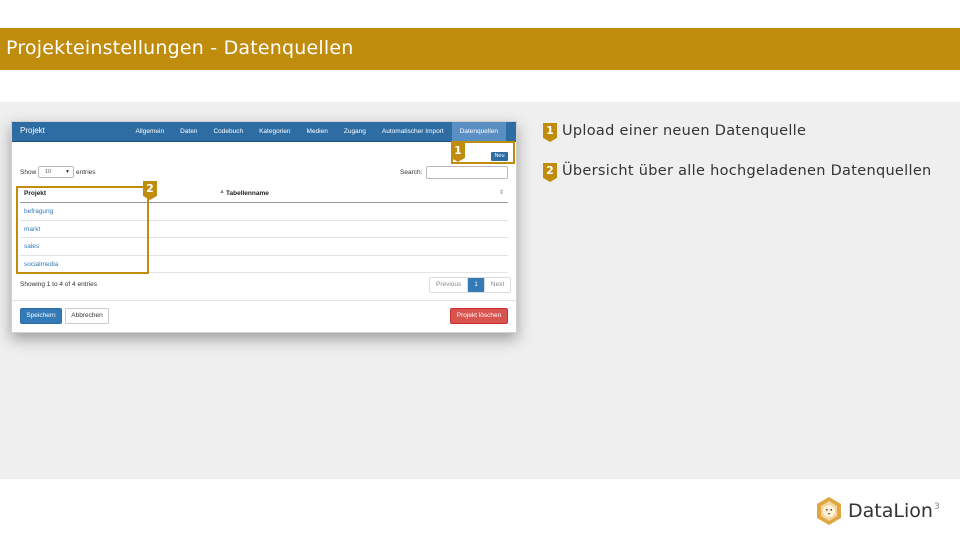 The image size is (960, 540). What do you see at coordinates (150, 132) in the screenshot?
I see `tab-allgemein: Allgemein` at bounding box center [150, 132].